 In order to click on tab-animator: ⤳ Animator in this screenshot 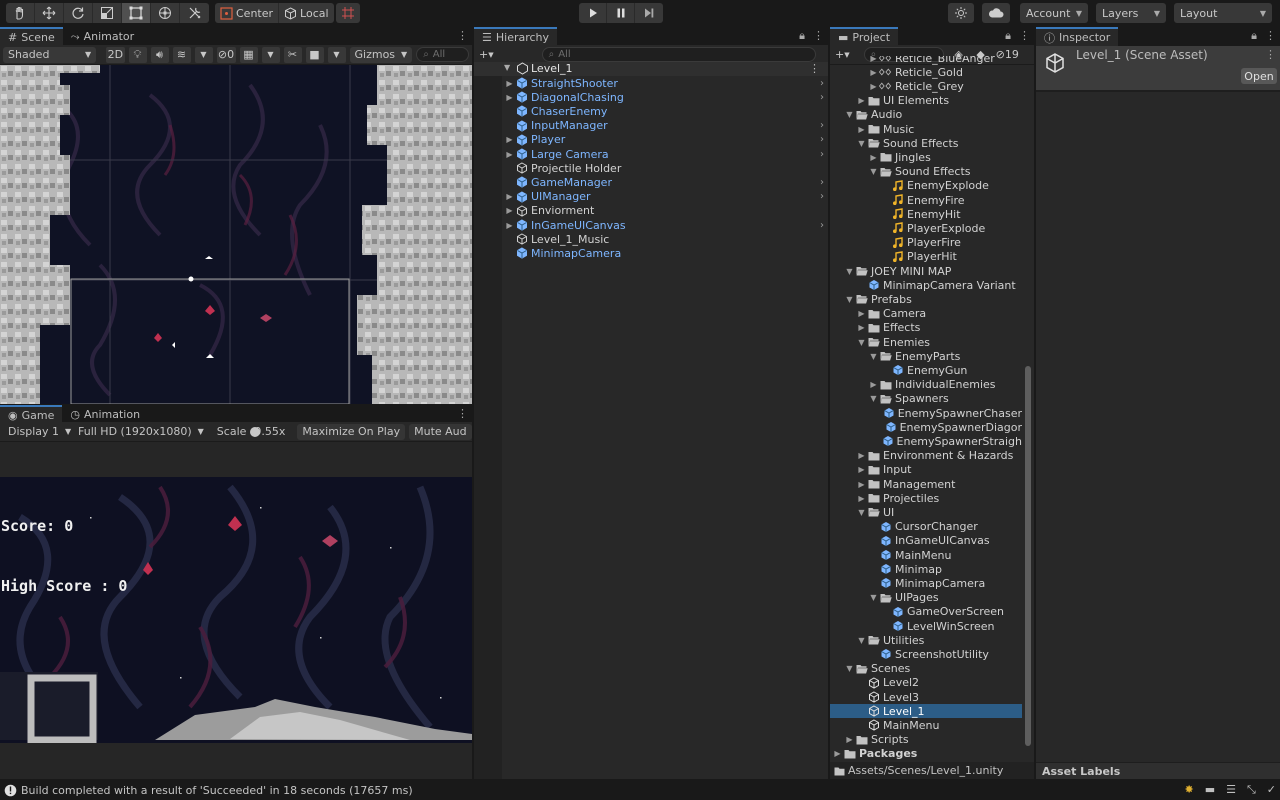, I will do `click(102, 36)`.